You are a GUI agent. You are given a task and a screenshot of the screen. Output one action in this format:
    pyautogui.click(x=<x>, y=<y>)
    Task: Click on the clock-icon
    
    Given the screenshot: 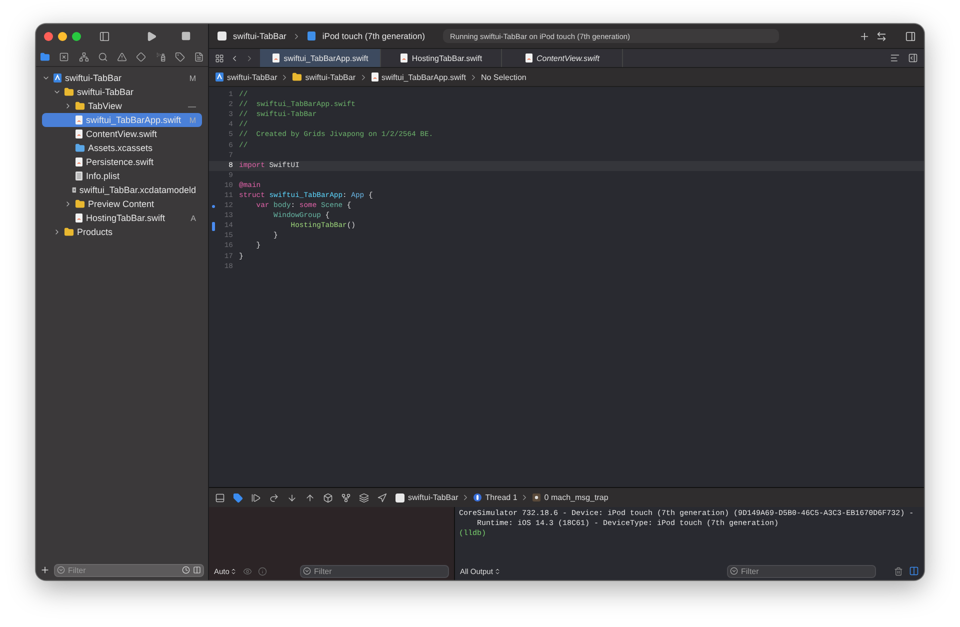 What is the action you would take?
    pyautogui.click(x=186, y=570)
    